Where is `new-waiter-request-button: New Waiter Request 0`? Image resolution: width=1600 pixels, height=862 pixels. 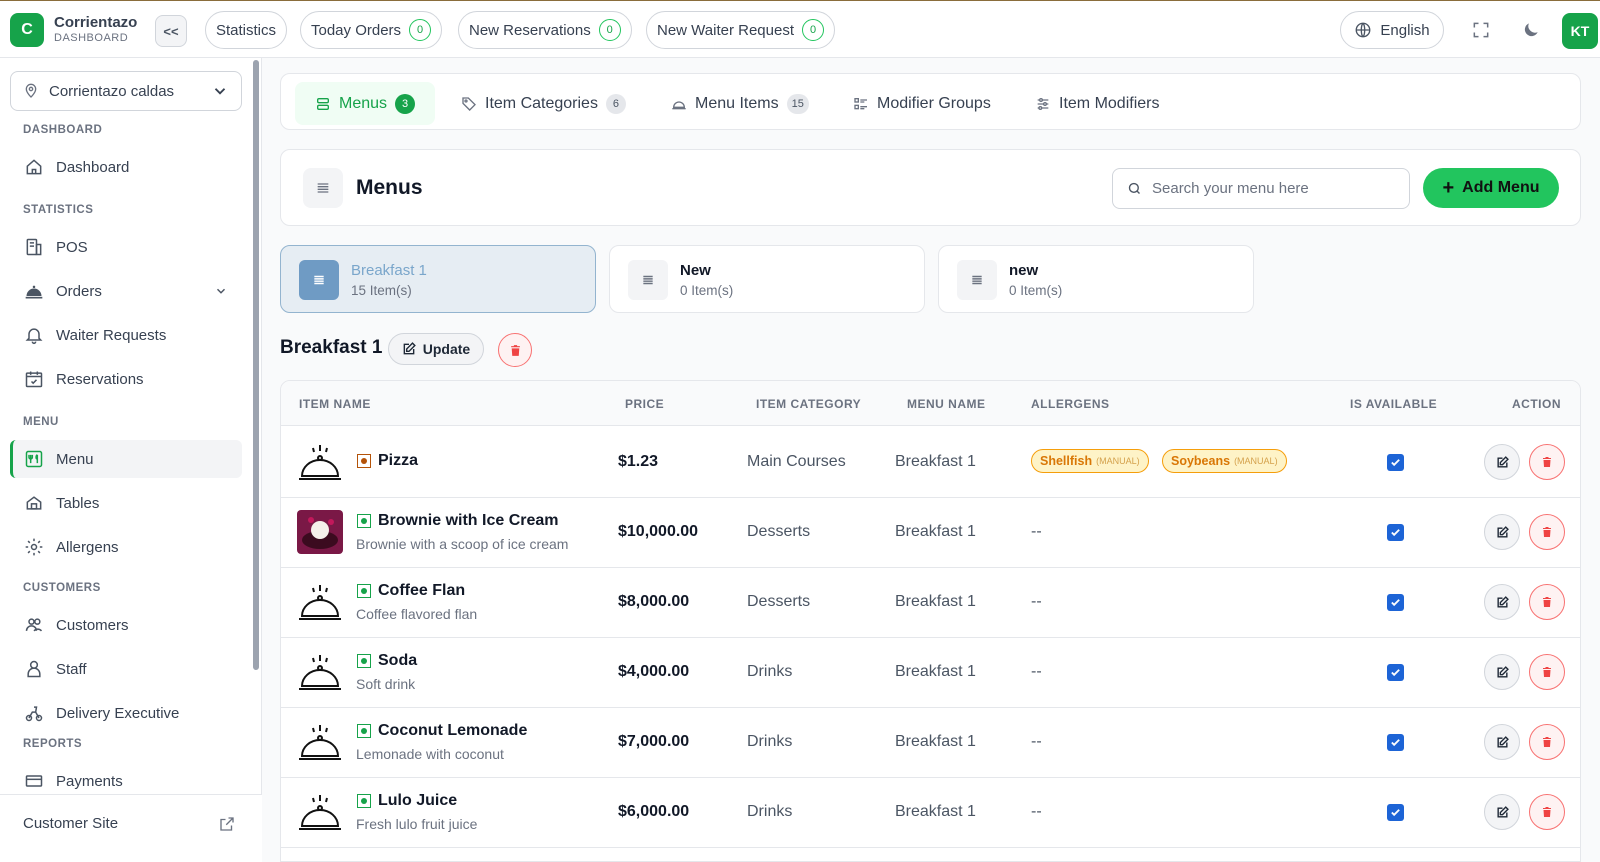
new-waiter-request-button: New Waiter Request 0 is located at coordinates (740, 30).